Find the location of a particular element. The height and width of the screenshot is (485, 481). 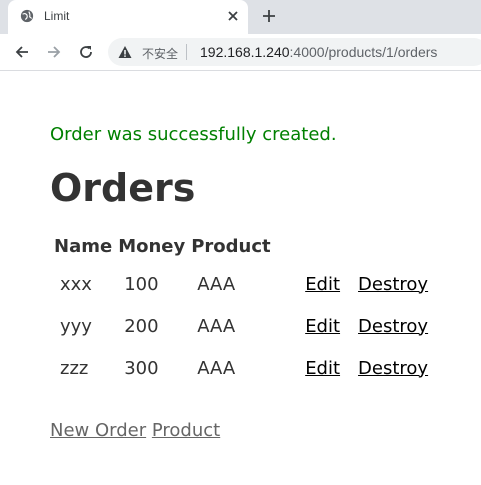

forward-icon is located at coordinates (54, 52).